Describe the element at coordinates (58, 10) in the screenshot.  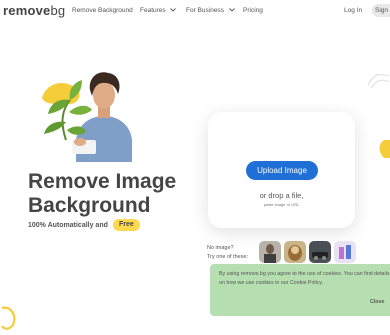
I see `logo-suffix: bg` at that location.